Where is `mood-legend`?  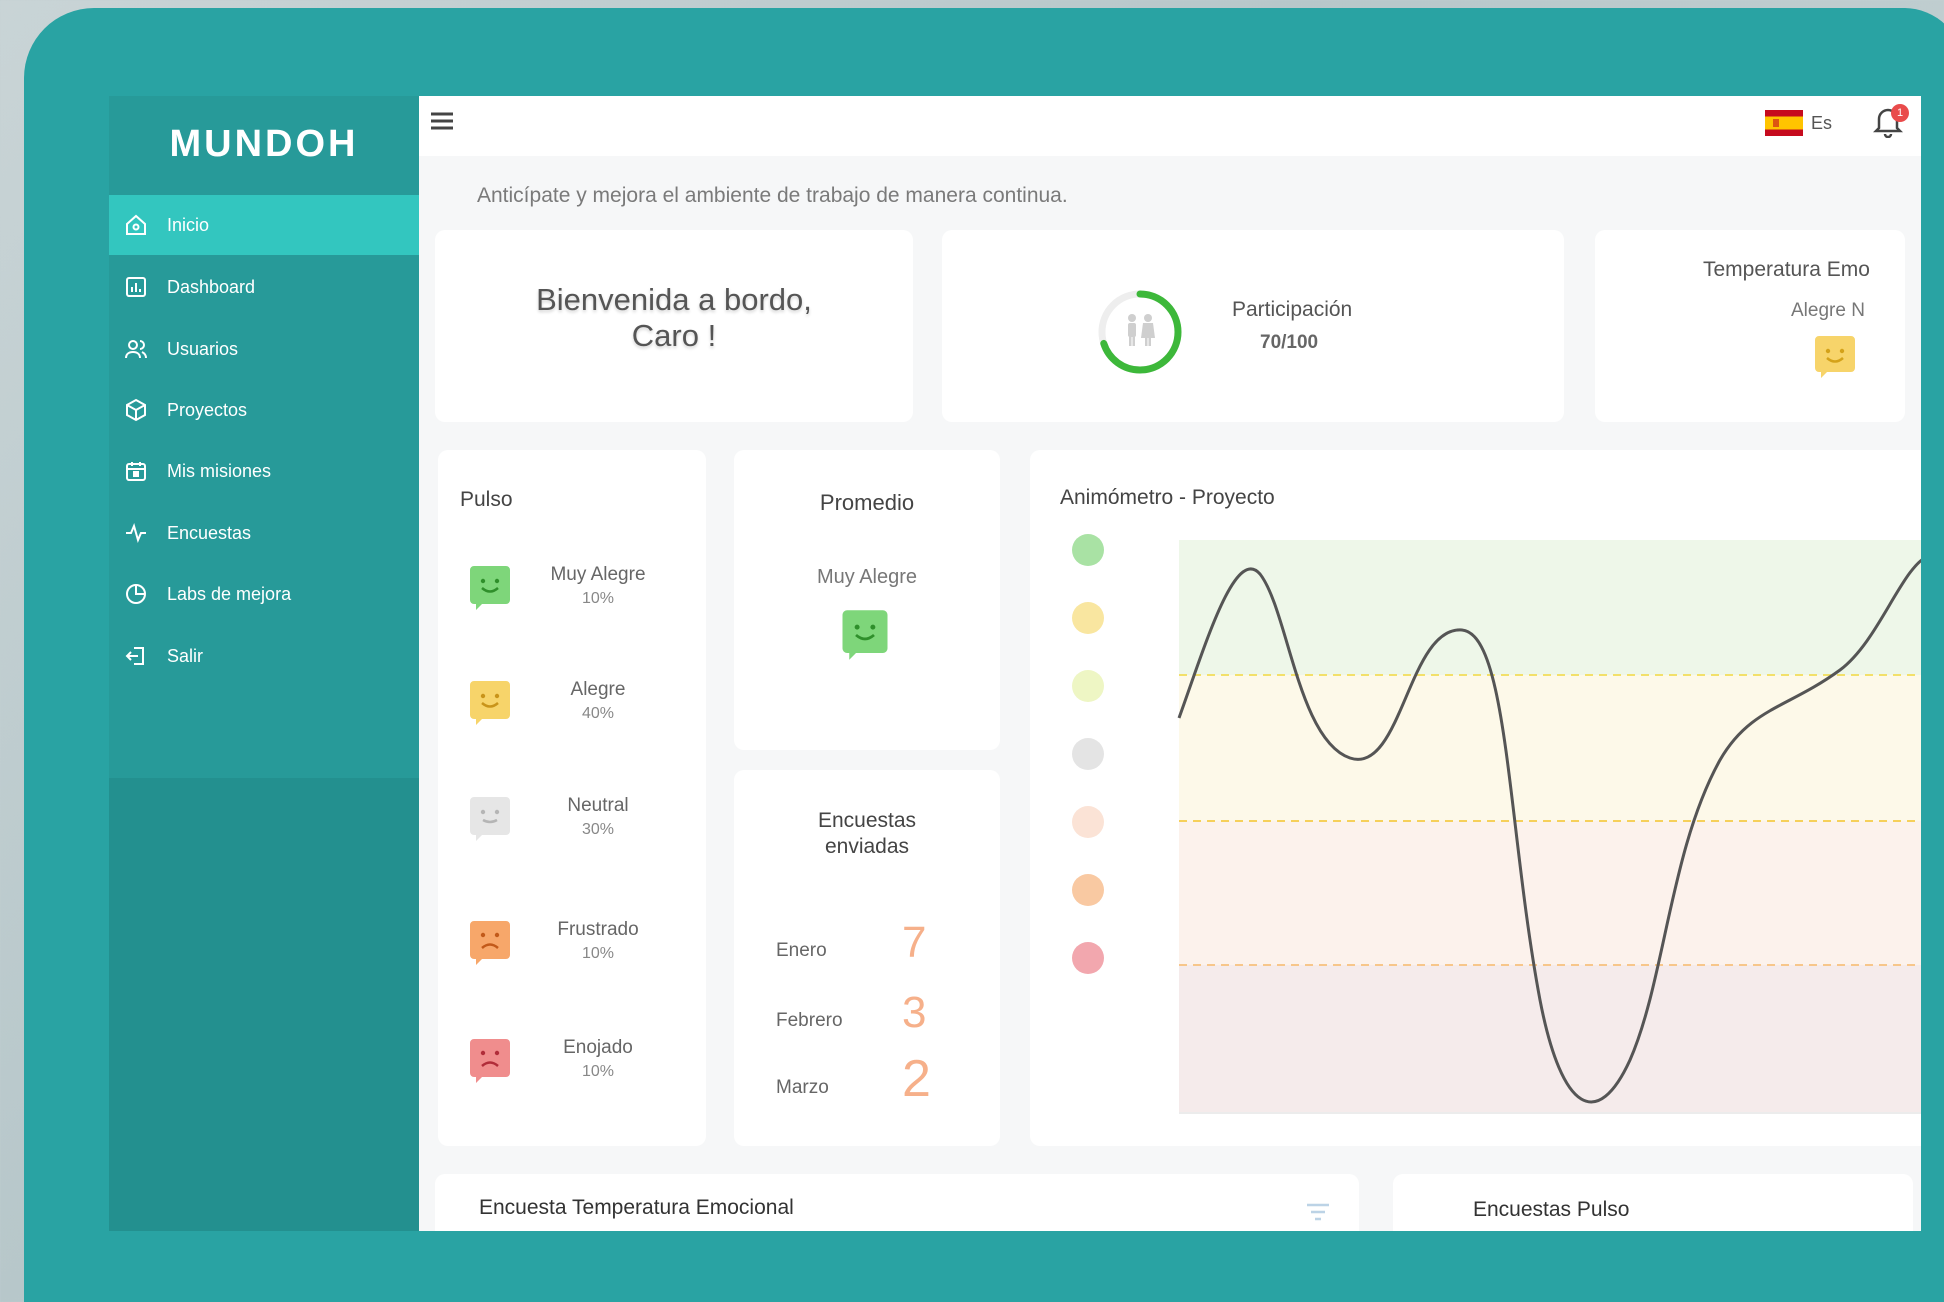
mood-legend is located at coordinates (1088, 754).